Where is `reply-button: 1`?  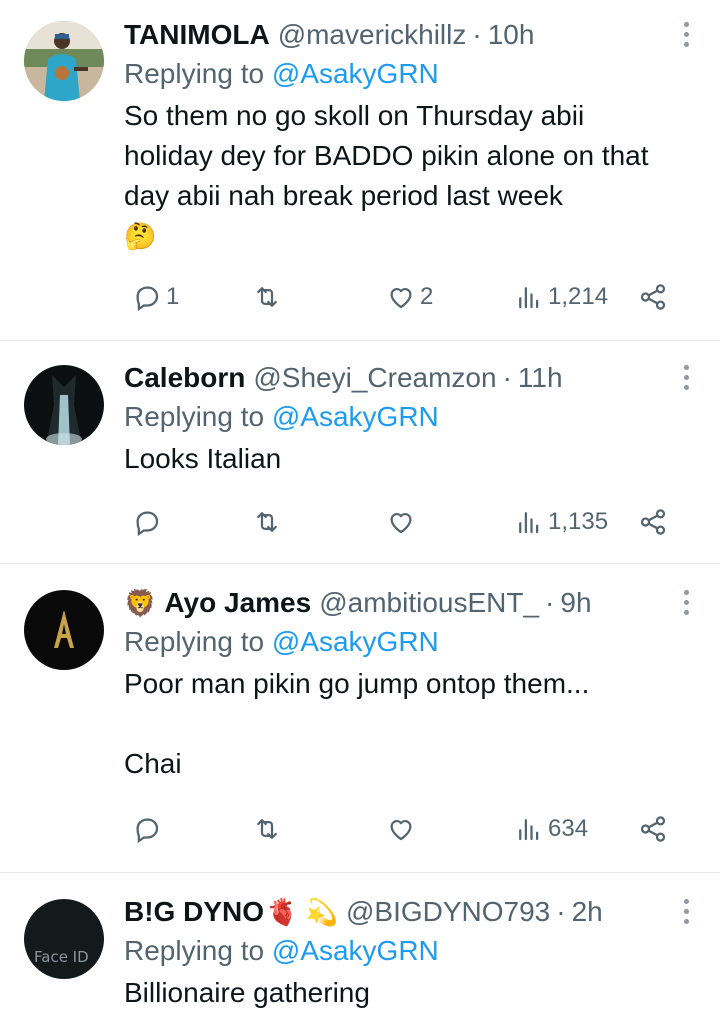 reply-button: 1 is located at coordinates (155, 297).